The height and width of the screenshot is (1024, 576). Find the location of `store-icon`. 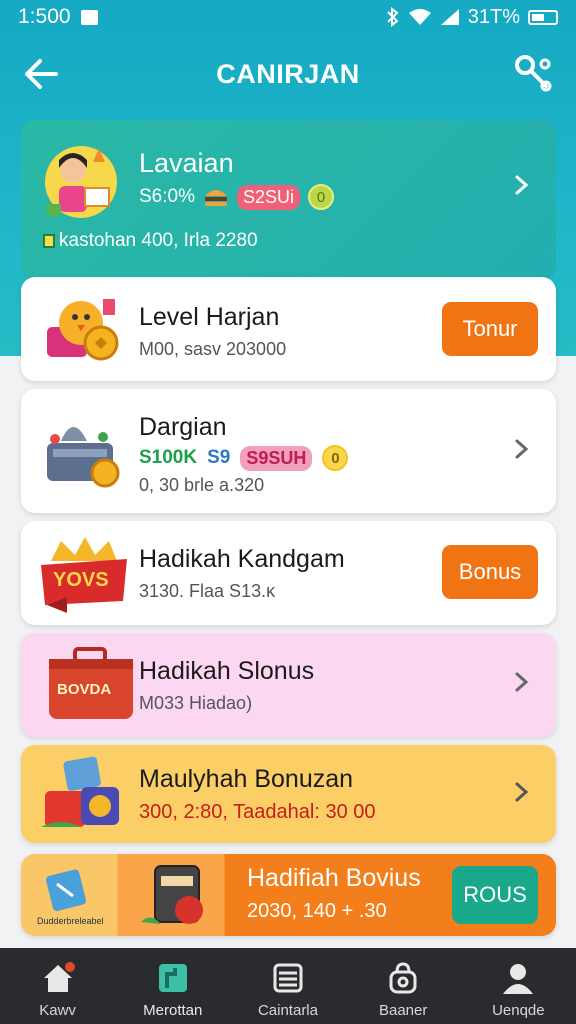

store-icon is located at coordinates (172, 978).